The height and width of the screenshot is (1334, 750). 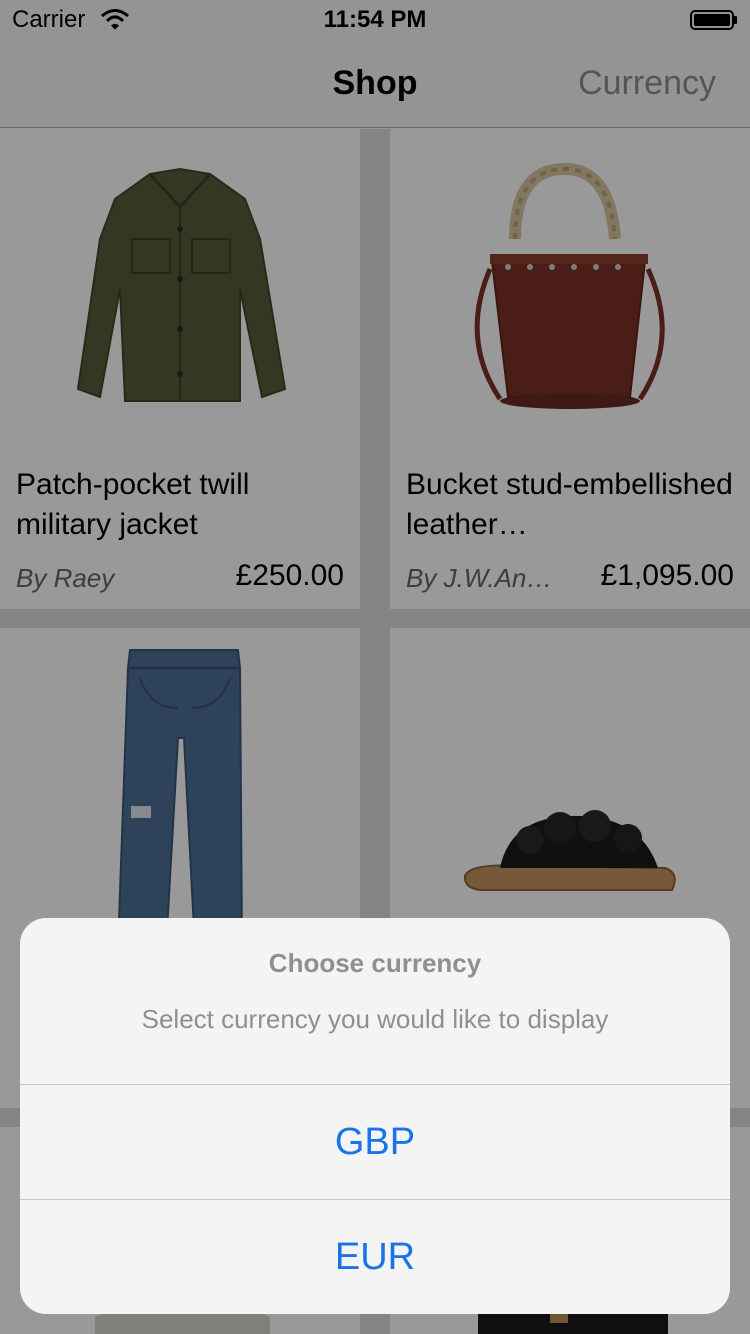 What do you see at coordinates (375, 1142) in the screenshot?
I see `gbp-option-button: GBP` at bounding box center [375, 1142].